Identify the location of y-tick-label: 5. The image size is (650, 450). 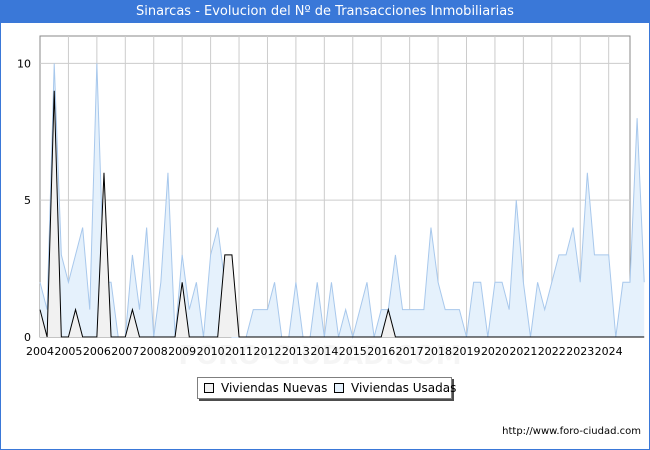
(27, 200).